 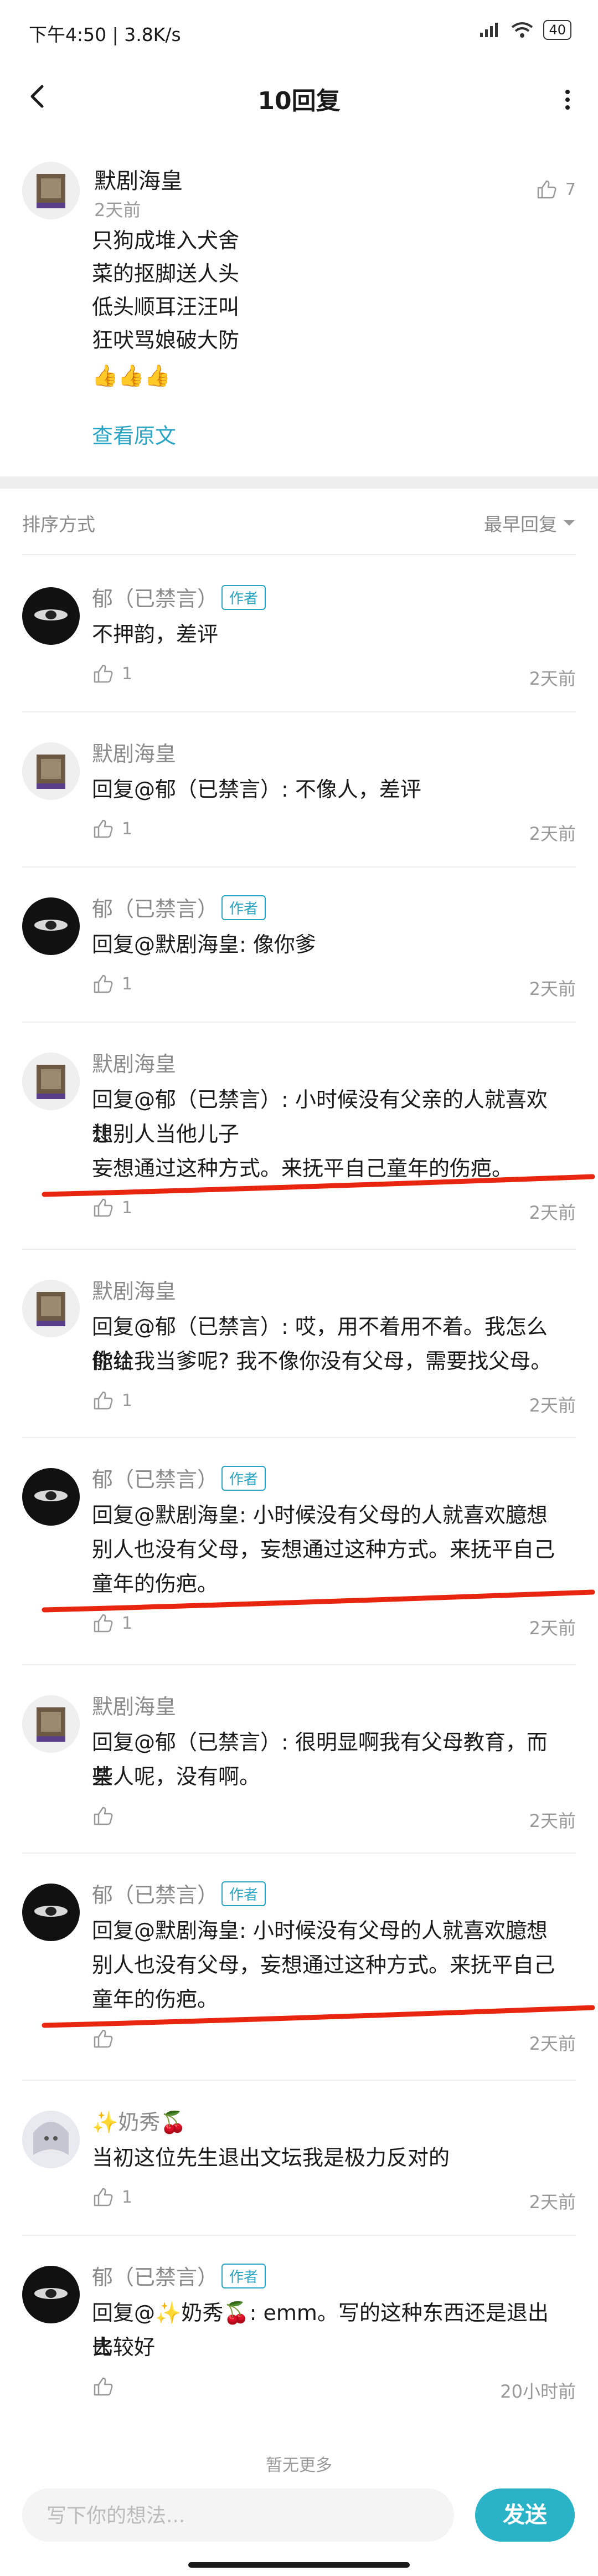 I want to click on view-original-link: 查看原文, so click(x=134, y=434).